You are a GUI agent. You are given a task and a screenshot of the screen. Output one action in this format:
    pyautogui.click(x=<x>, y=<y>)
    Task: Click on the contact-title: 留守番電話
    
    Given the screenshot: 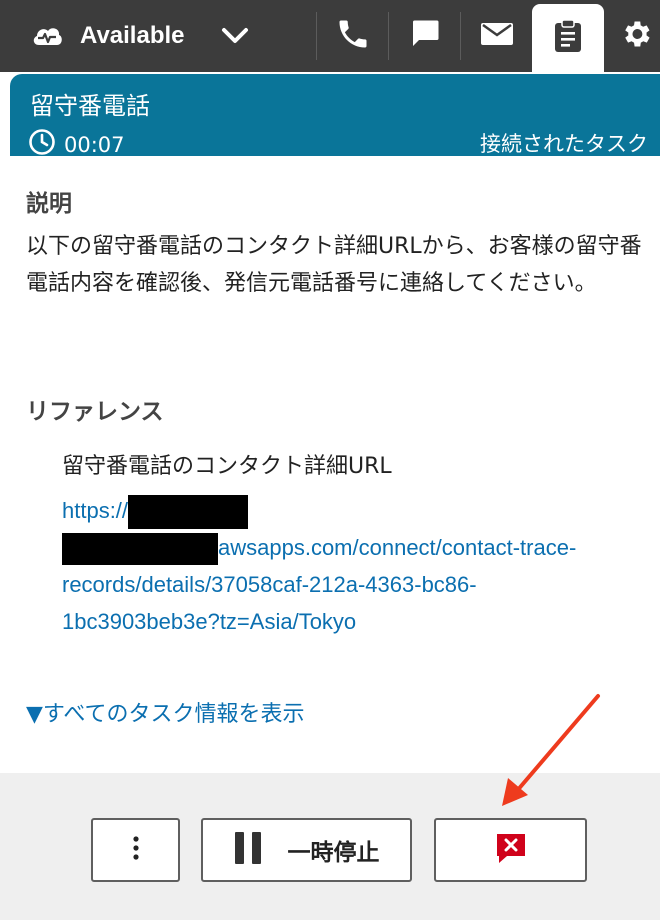 What is the action you would take?
    pyautogui.click(x=90, y=106)
    